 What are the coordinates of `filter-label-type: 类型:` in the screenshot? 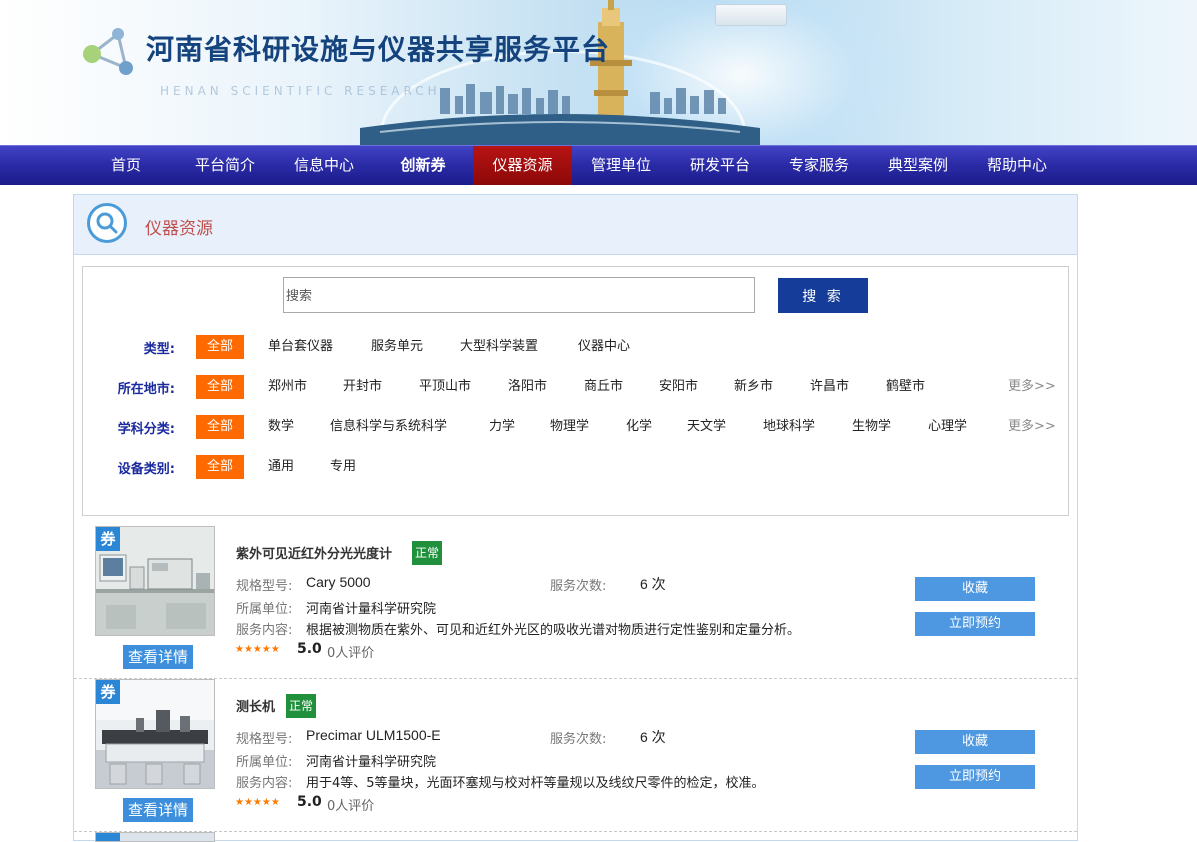 It's located at (159, 349).